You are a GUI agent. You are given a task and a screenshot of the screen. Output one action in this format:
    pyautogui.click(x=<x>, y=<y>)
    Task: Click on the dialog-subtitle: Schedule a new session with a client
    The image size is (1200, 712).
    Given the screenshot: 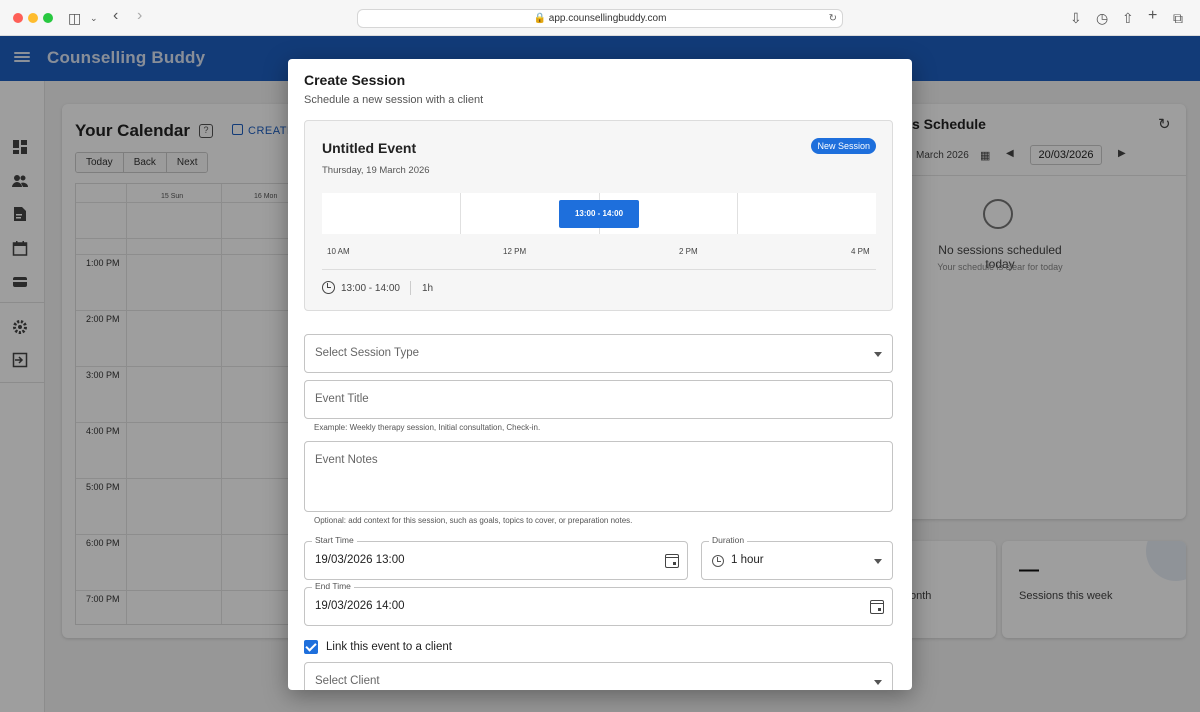 What is the action you would take?
    pyautogui.click(x=394, y=100)
    